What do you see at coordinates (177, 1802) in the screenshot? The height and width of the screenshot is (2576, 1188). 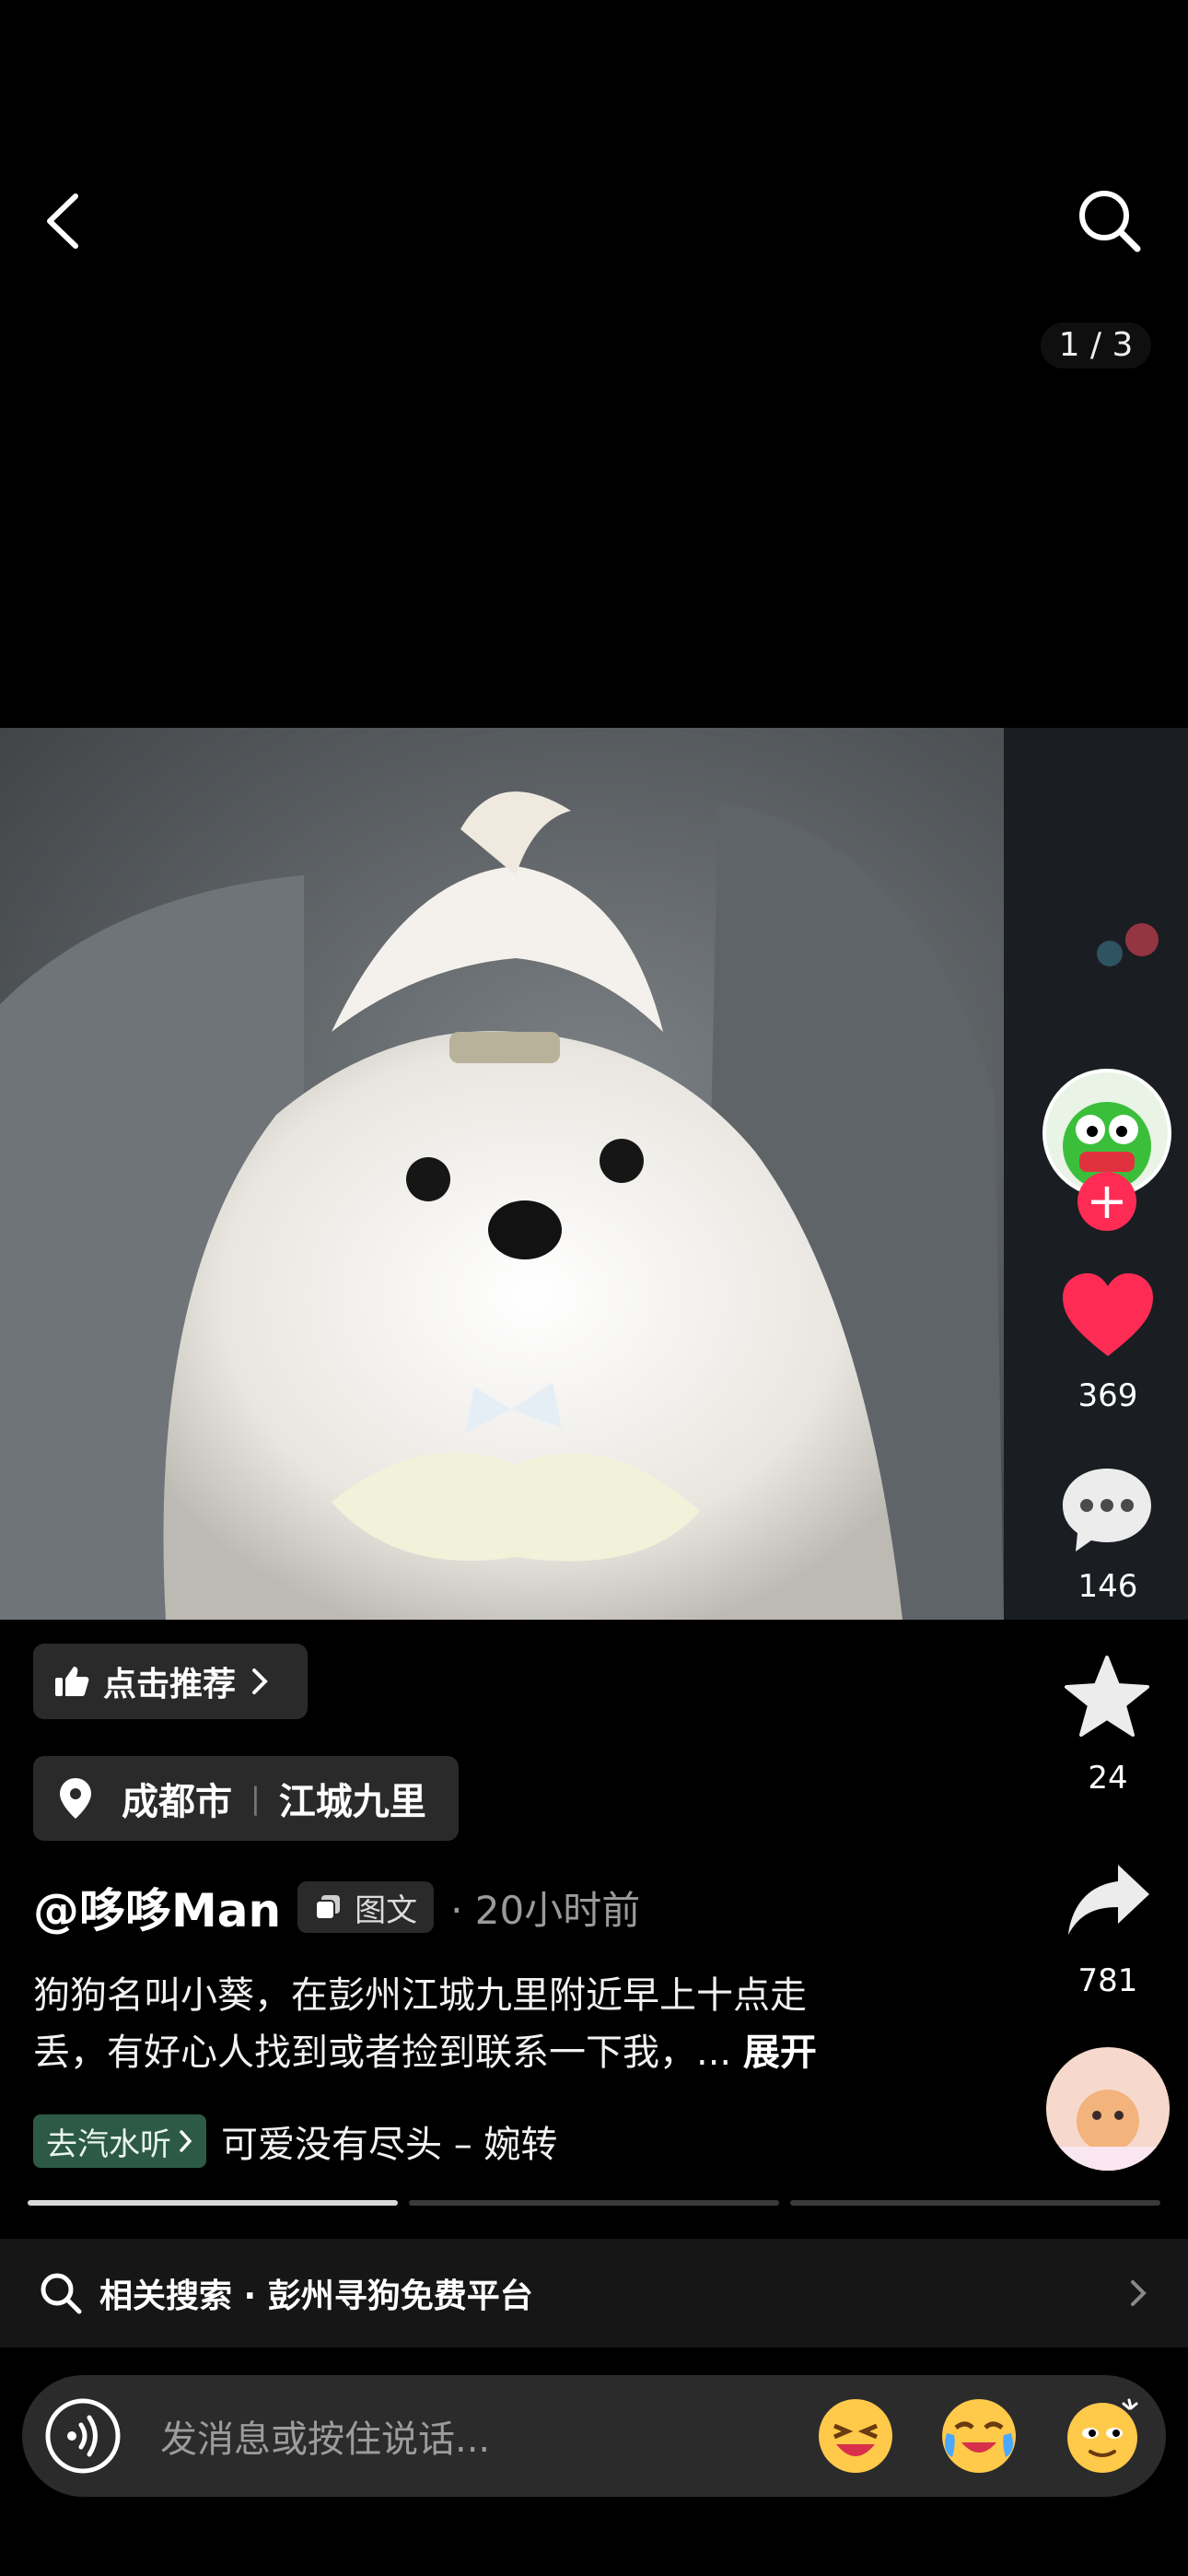 I see `location-city: 成都市` at bounding box center [177, 1802].